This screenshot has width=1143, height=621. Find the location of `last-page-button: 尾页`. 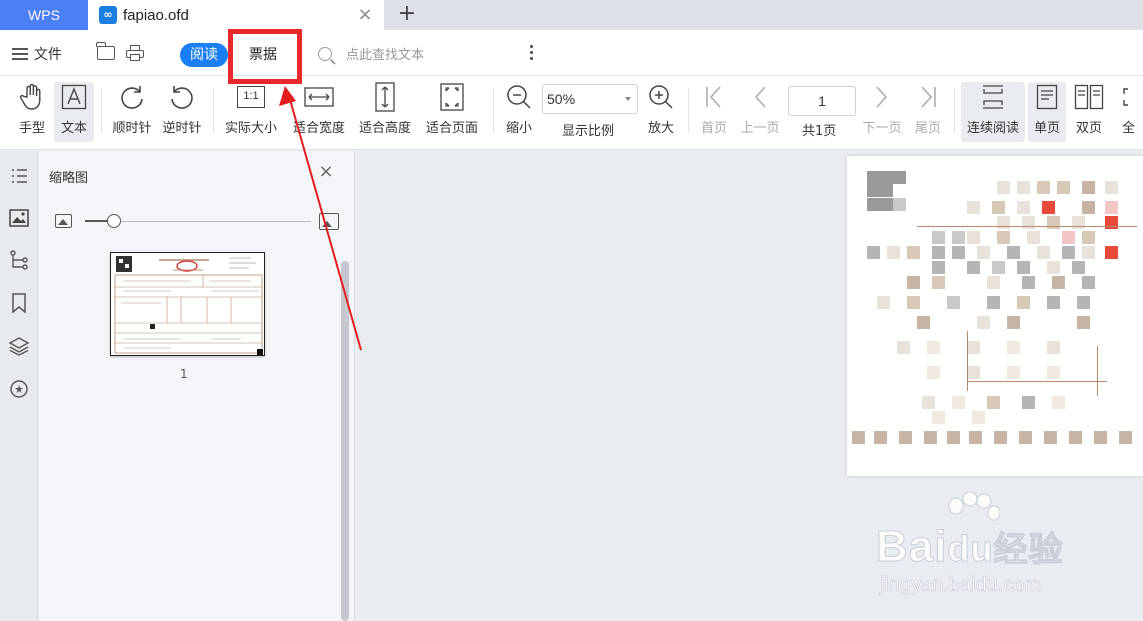

last-page-button: 尾页 is located at coordinates (928, 112).